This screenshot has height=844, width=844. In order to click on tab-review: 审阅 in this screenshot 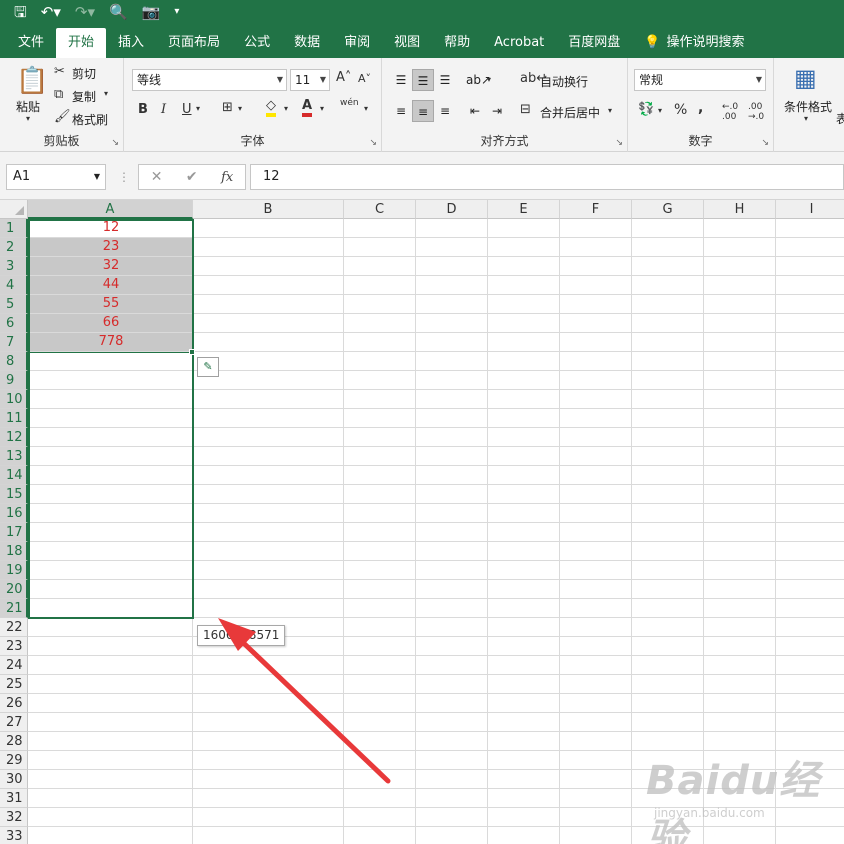, I will do `click(357, 43)`.